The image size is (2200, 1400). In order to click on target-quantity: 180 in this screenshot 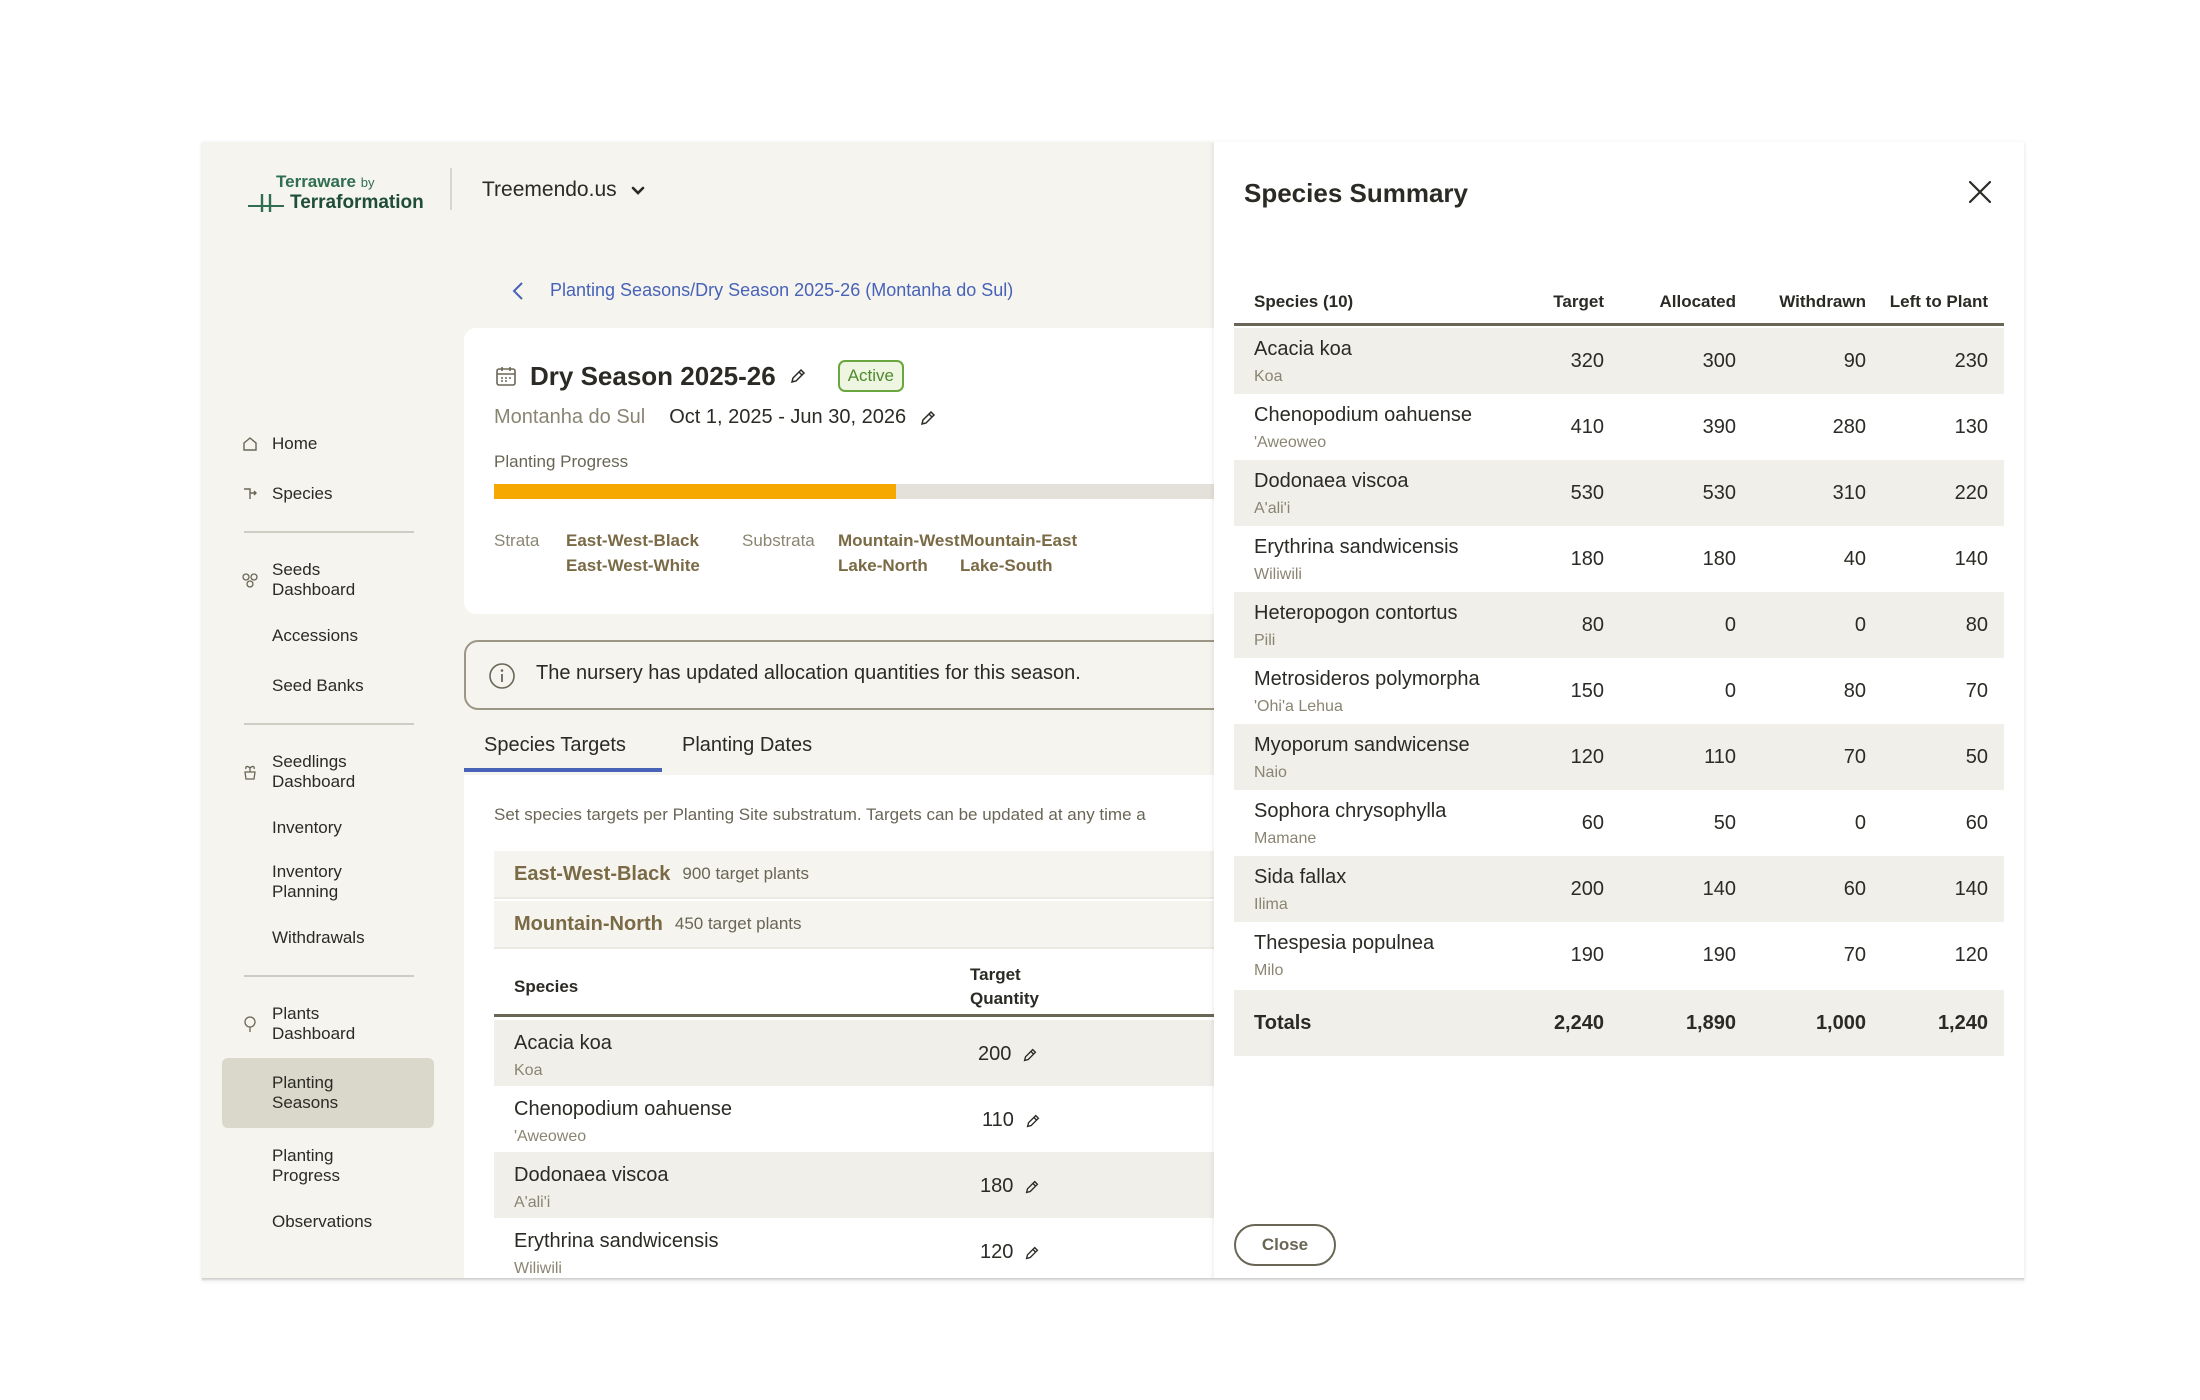, I will do `click(1010, 1186)`.